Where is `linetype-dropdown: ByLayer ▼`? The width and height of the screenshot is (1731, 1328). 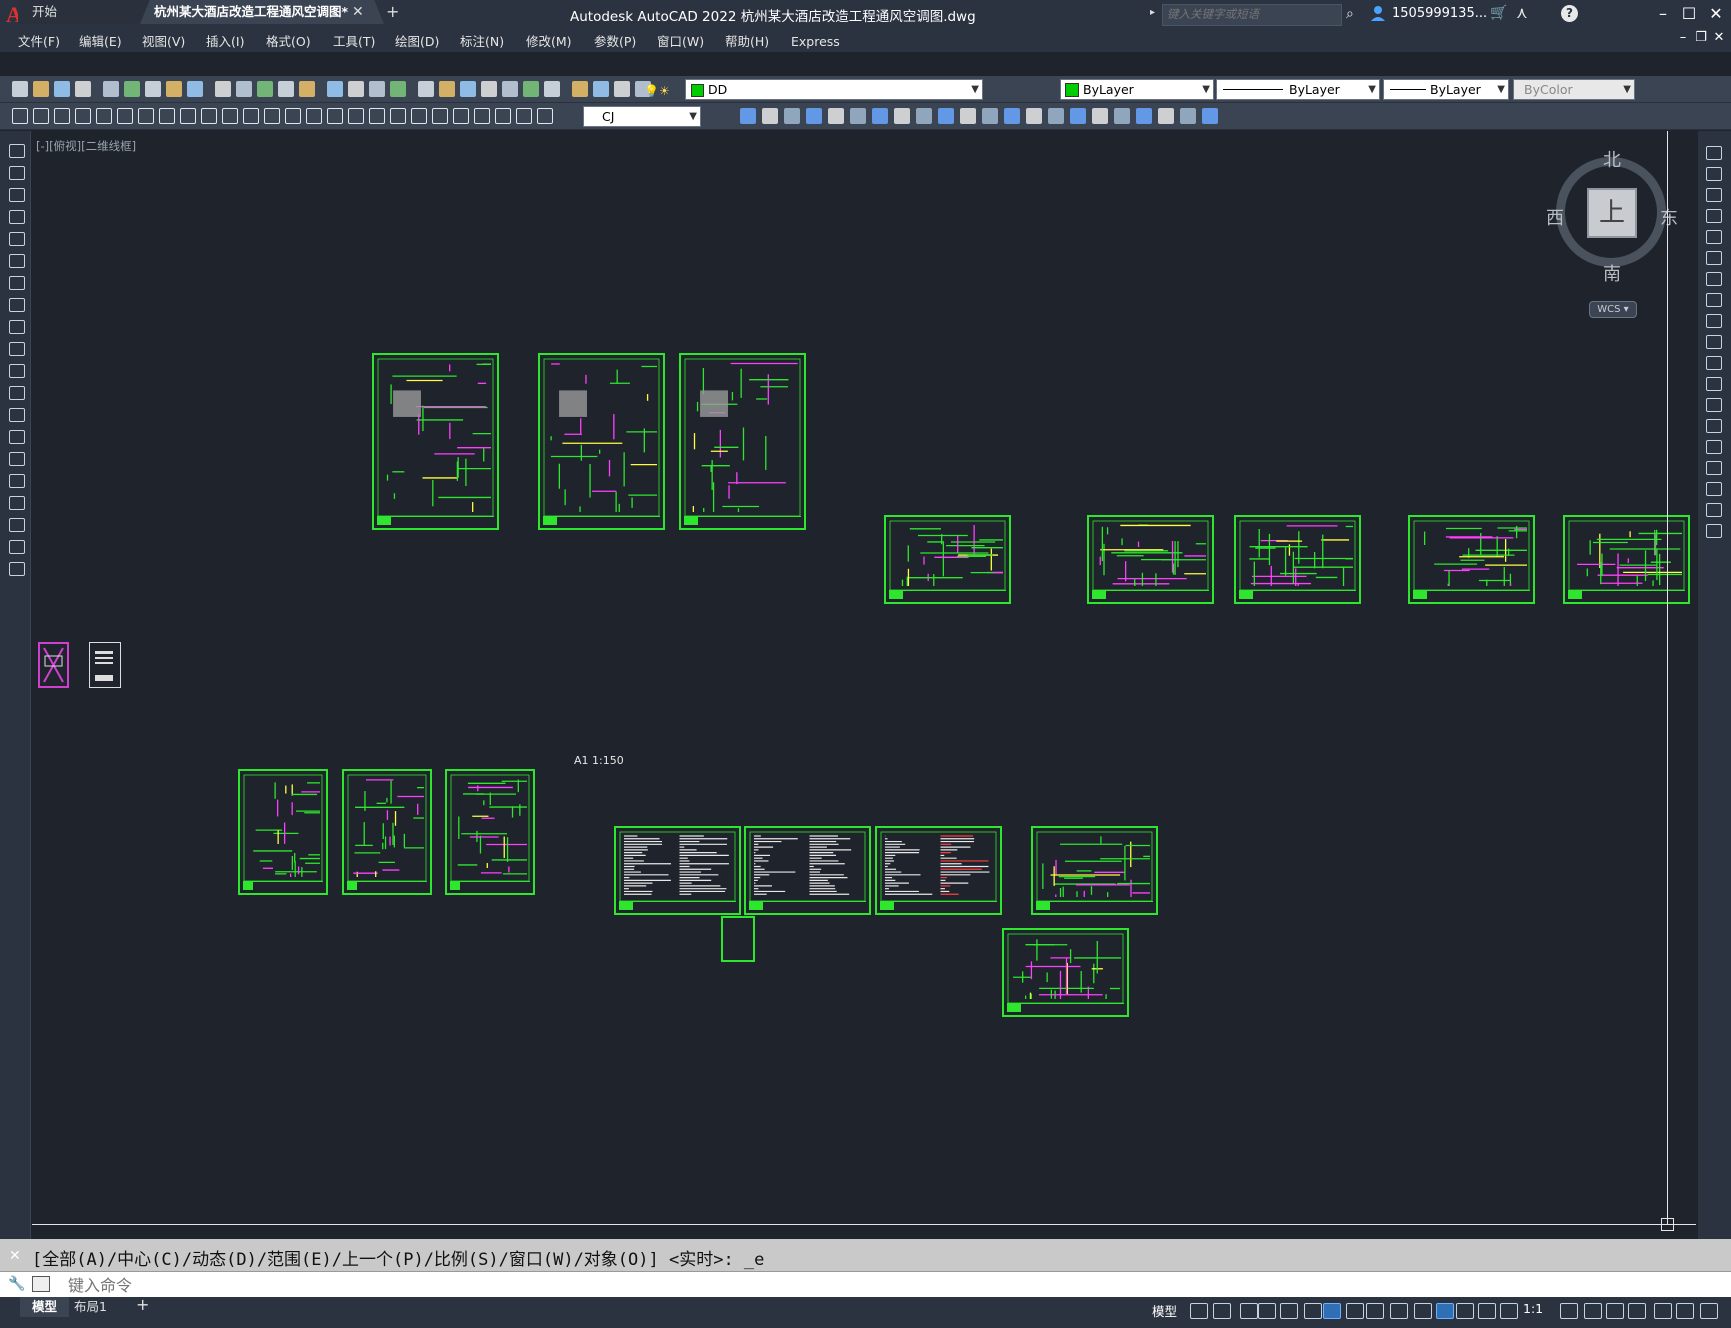 linetype-dropdown: ByLayer ▼ is located at coordinates (1298, 89).